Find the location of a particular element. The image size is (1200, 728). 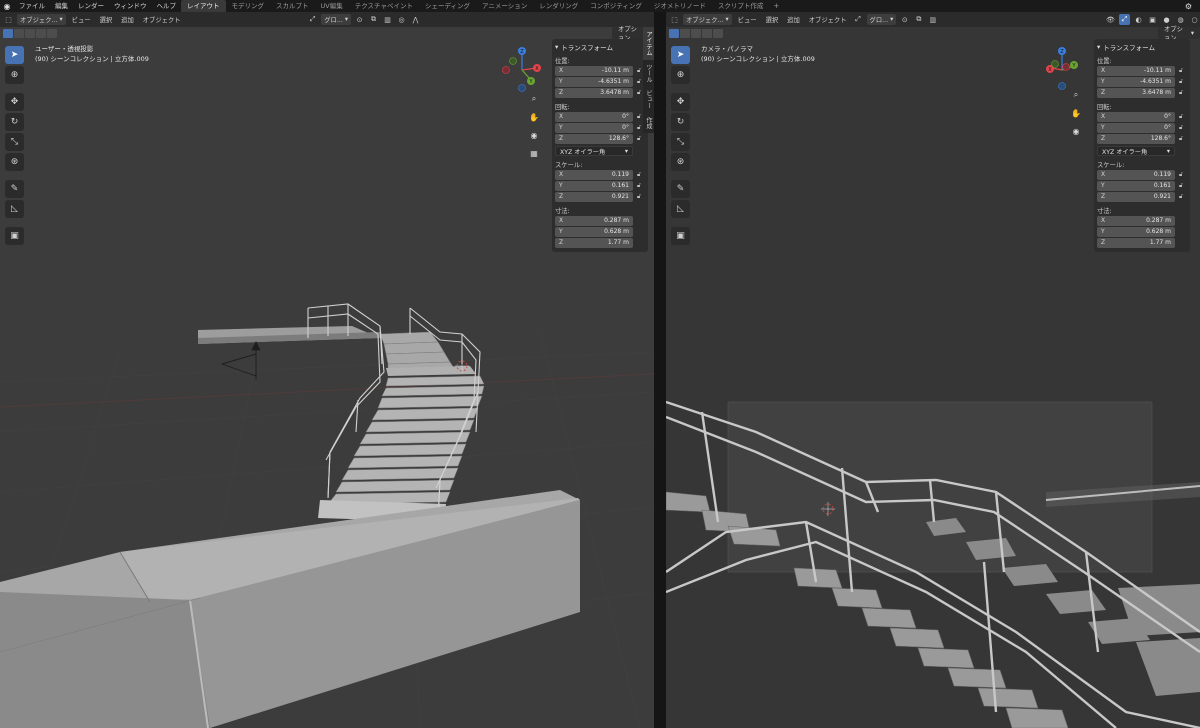

falloff-icon: ⋀ is located at coordinates (415, 19).